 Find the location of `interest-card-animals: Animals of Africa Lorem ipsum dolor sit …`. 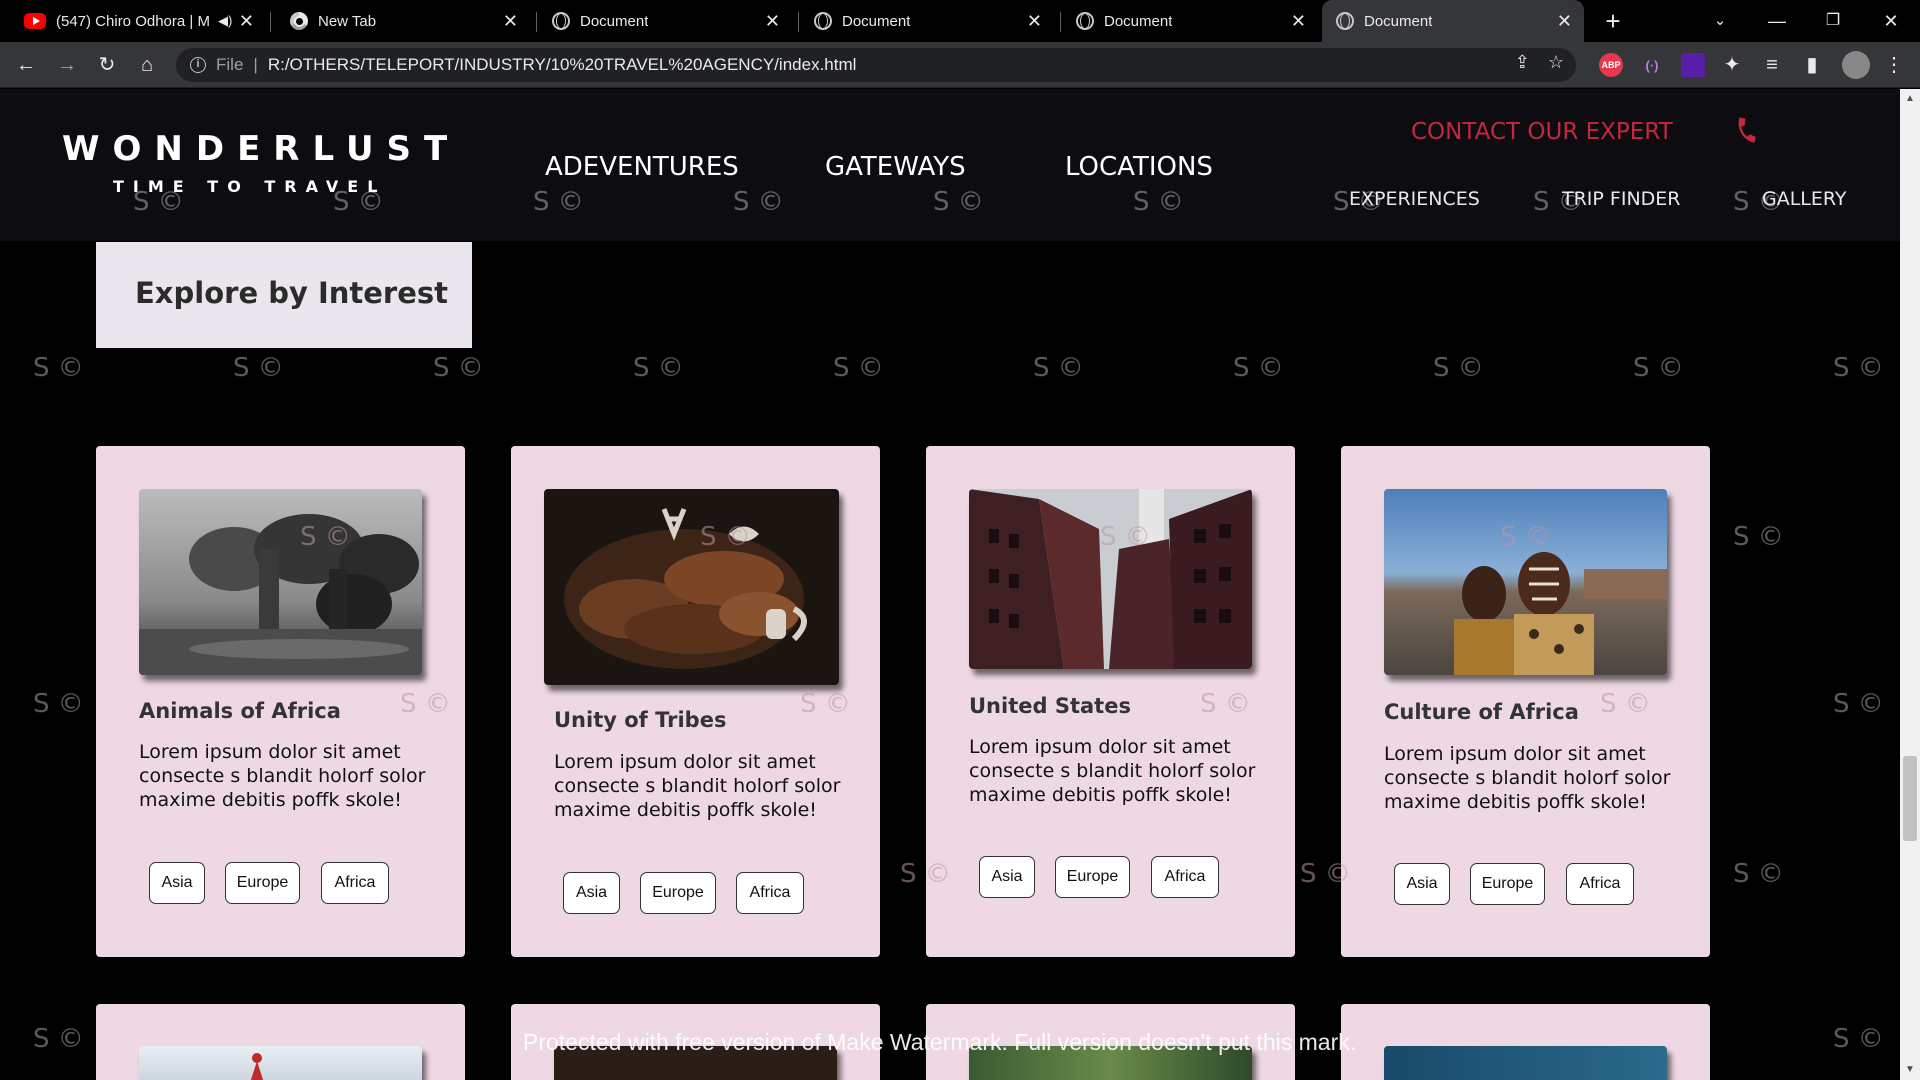

interest-card-animals: Animals of Africa Lorem ipsum dolor sit … is located at coordinates (280, 701).